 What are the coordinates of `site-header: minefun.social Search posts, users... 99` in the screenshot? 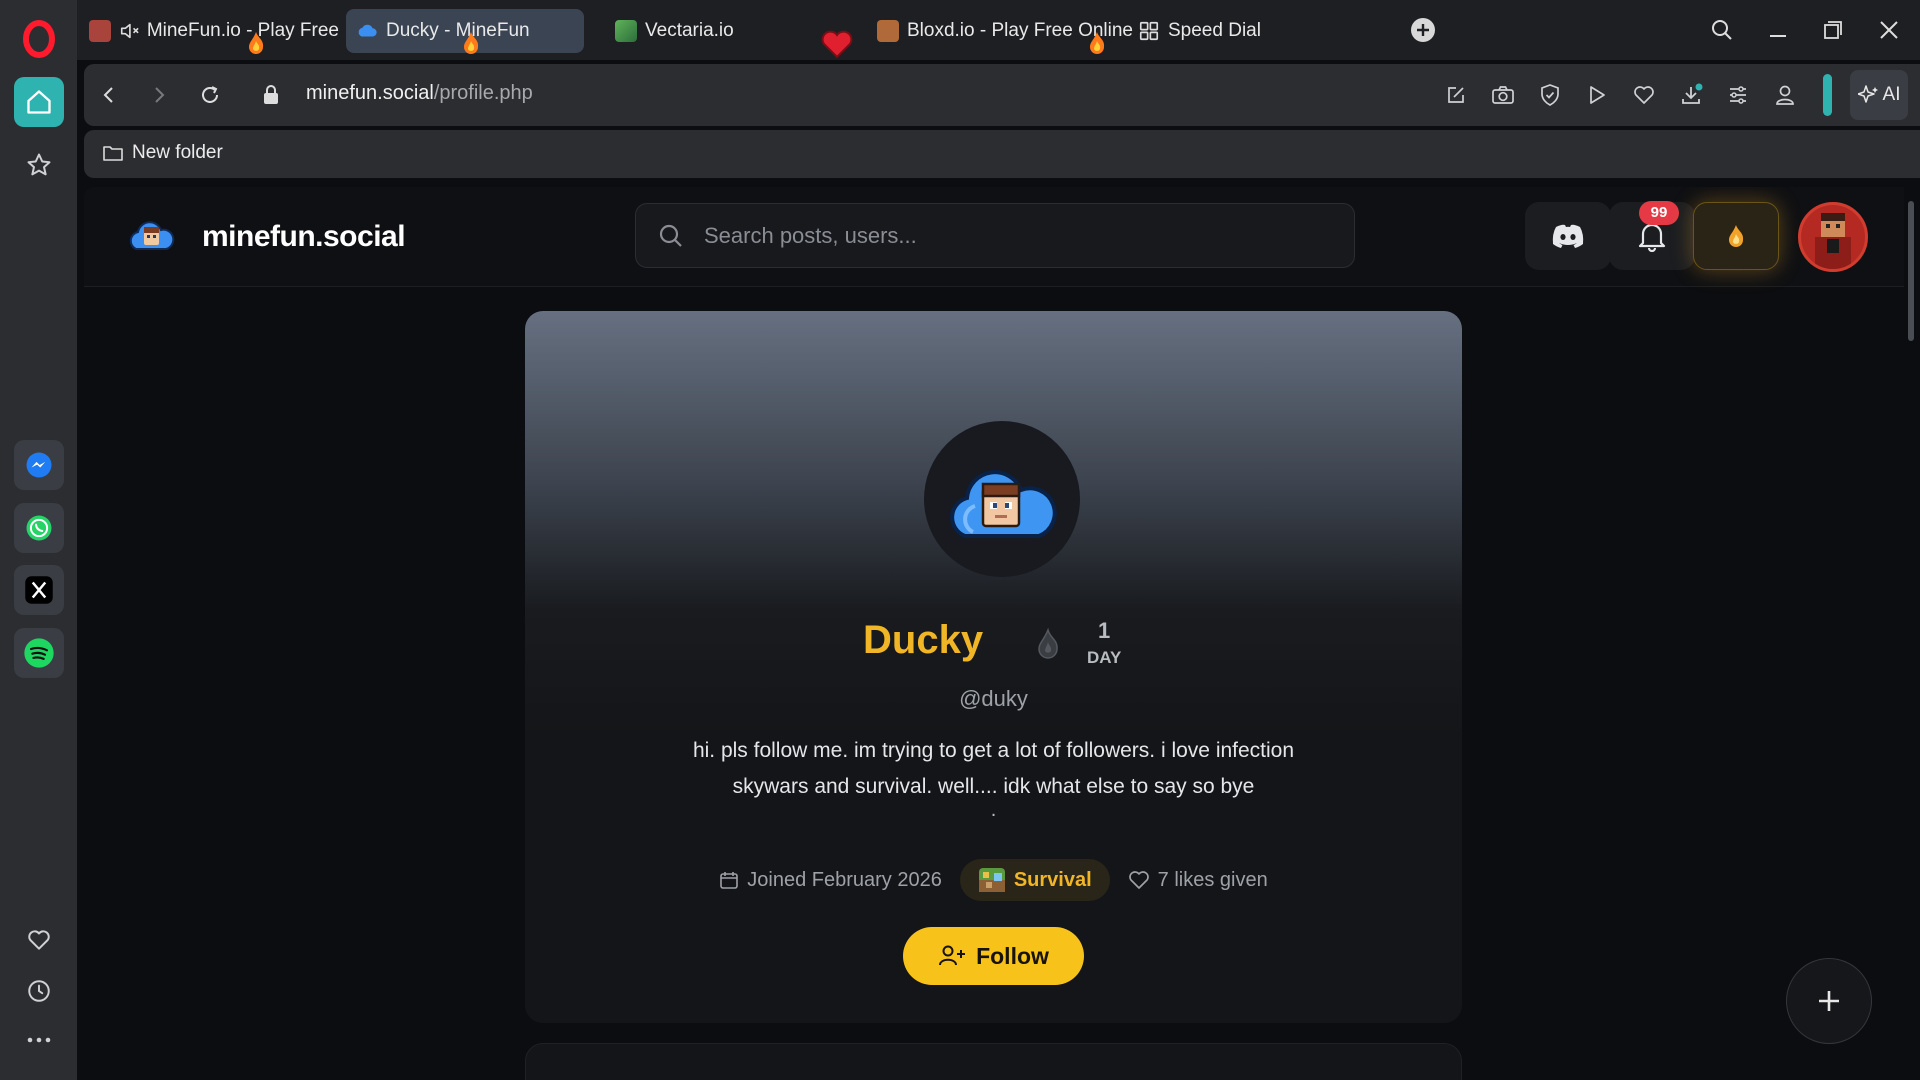 It's located at (994, 237).